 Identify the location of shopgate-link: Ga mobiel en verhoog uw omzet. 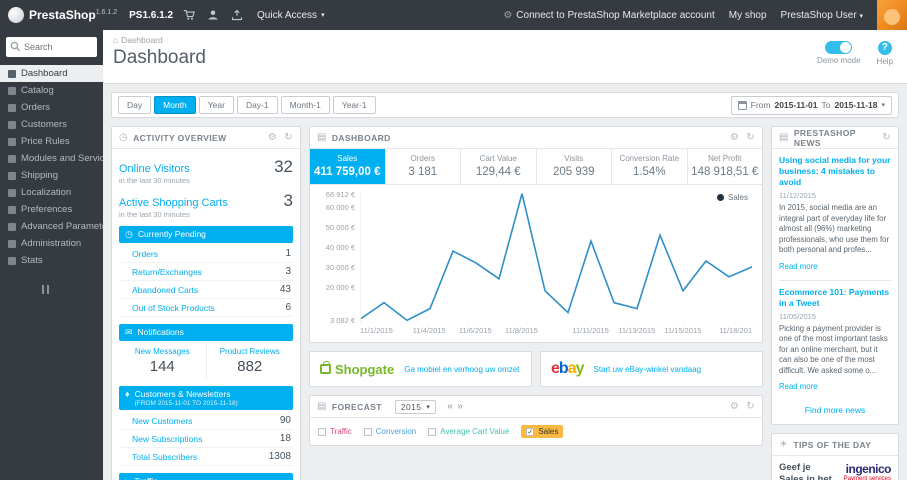
(461, 369).